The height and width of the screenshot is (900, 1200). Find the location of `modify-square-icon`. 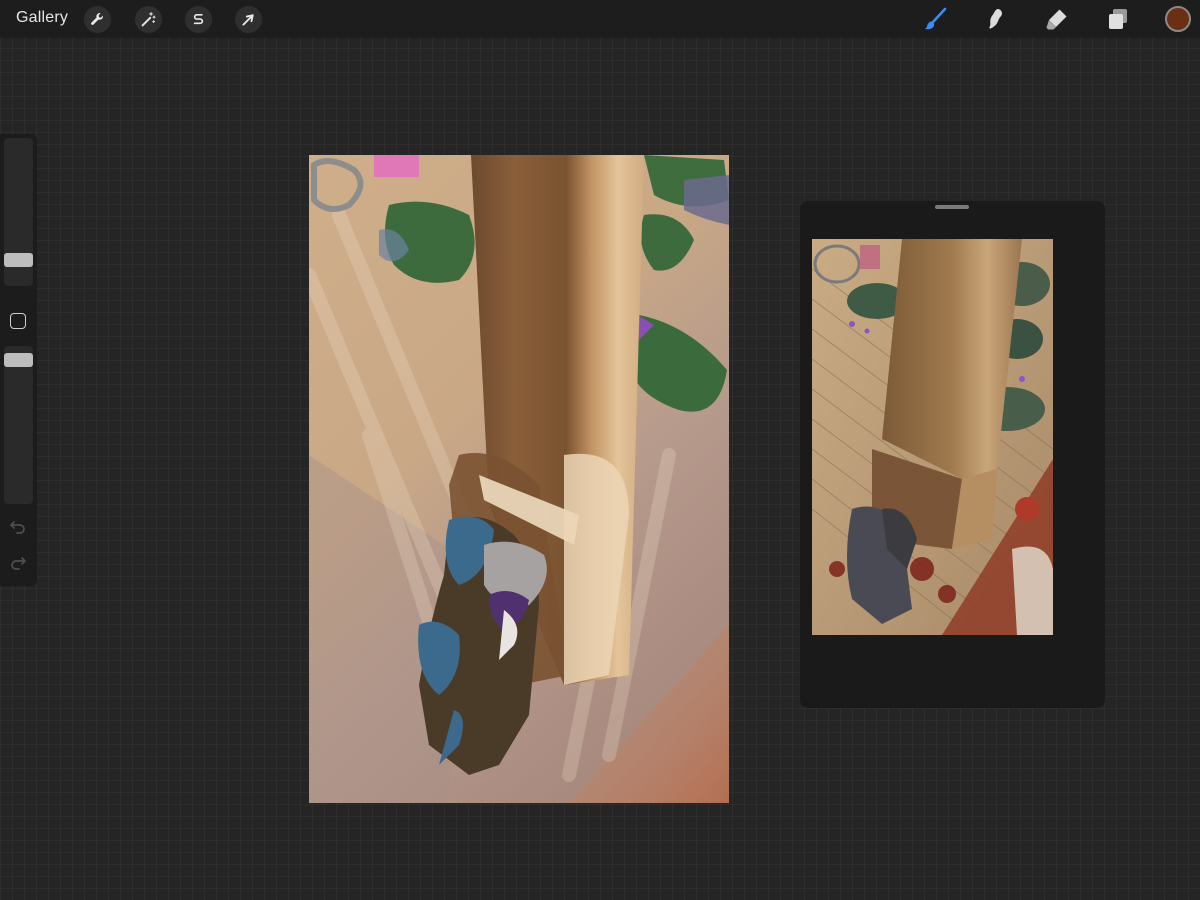

modify-square-icon is located at coordinates (18, 321).